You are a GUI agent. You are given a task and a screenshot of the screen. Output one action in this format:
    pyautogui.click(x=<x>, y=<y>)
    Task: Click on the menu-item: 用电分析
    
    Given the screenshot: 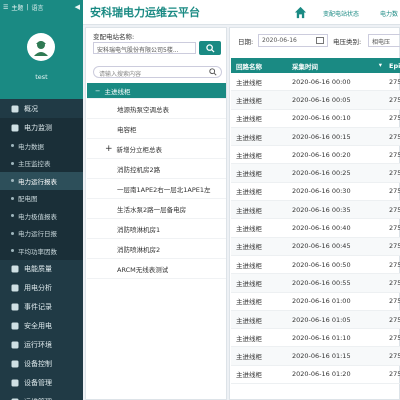 What is the action you would take?
    pyautogui.click(x=41, y=288)
    